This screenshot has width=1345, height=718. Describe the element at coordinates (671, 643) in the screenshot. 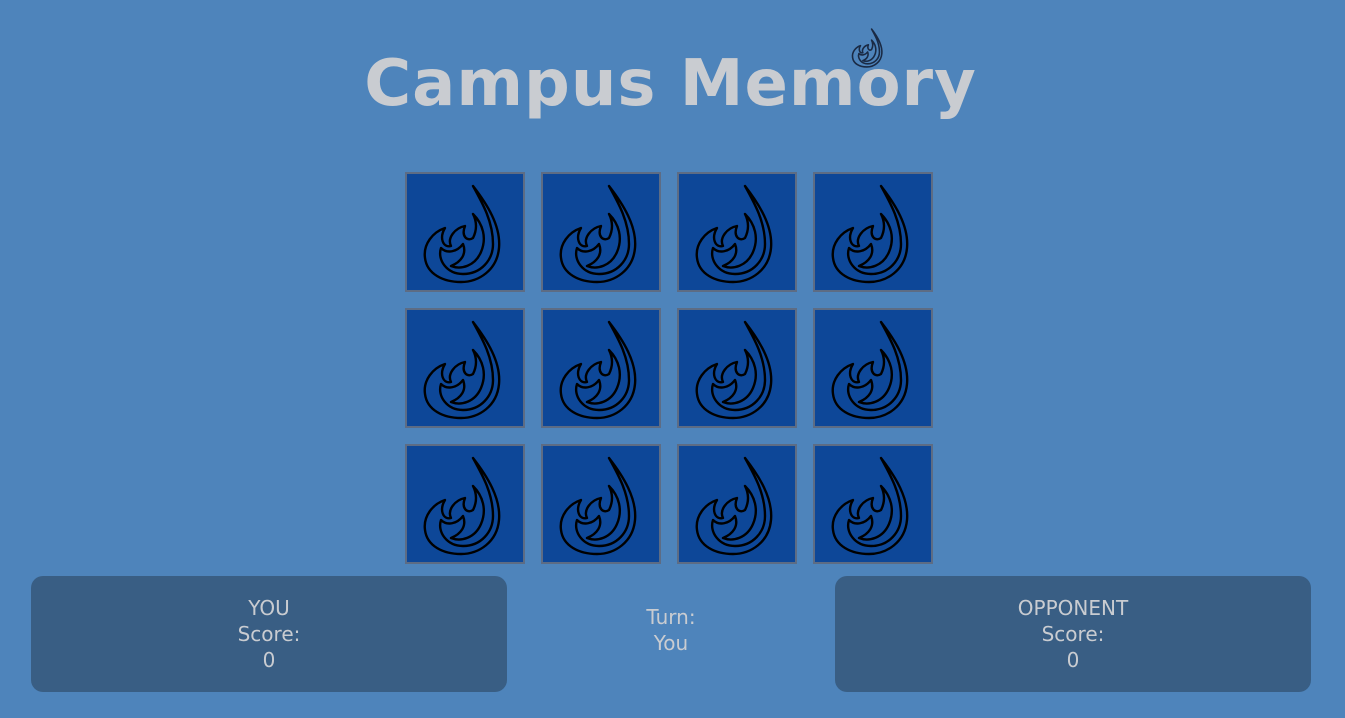

I see `turn-value: You` at that location.